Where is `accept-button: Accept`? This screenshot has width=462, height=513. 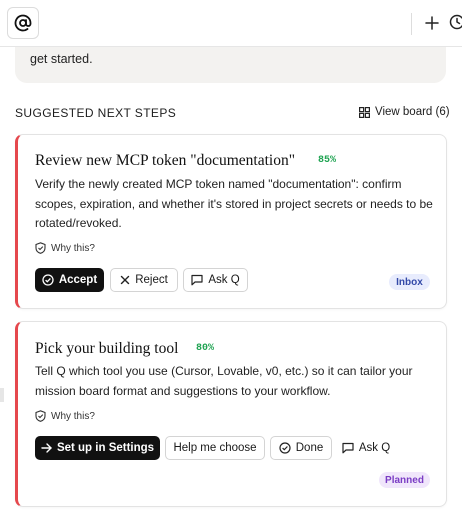 accept-button: Accept is located at coordinates (69, 280).